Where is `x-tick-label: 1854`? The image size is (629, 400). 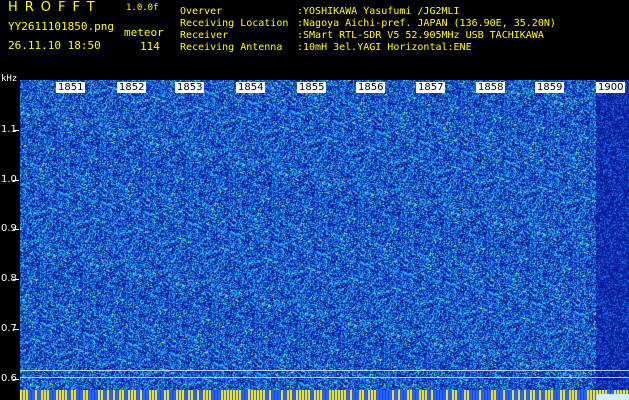
x-tick-label: 1854 is located at coordinates (251, 87).